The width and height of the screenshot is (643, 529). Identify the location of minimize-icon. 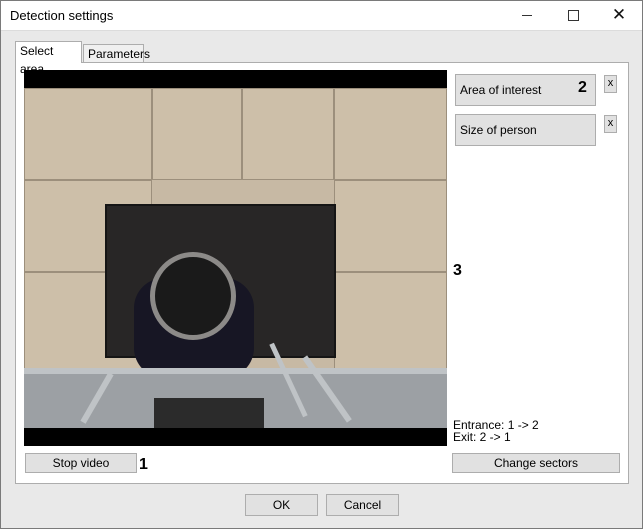
(527, 15).